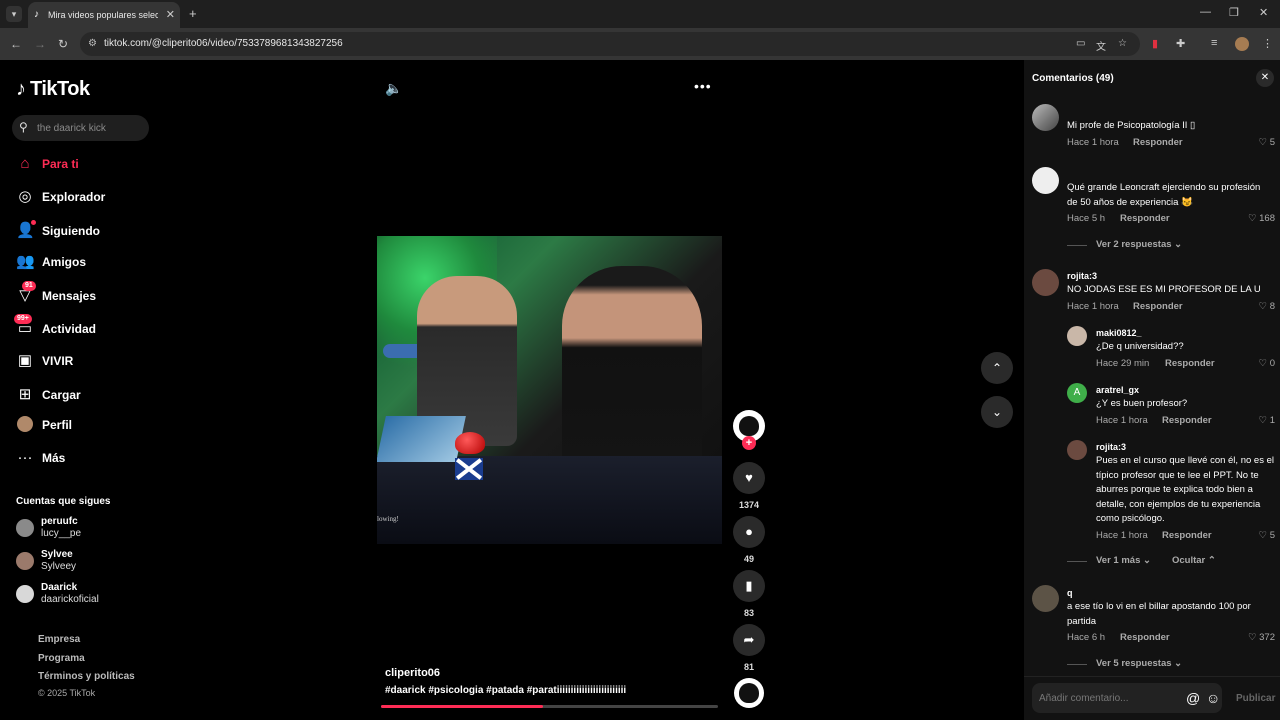 Image resolution: width=1280 pixels, height=720 pixels. What do you see at coordinates (63, 44) in the screenshot?
I see `reload-icon: ↻` at bounding box center [63, 44].